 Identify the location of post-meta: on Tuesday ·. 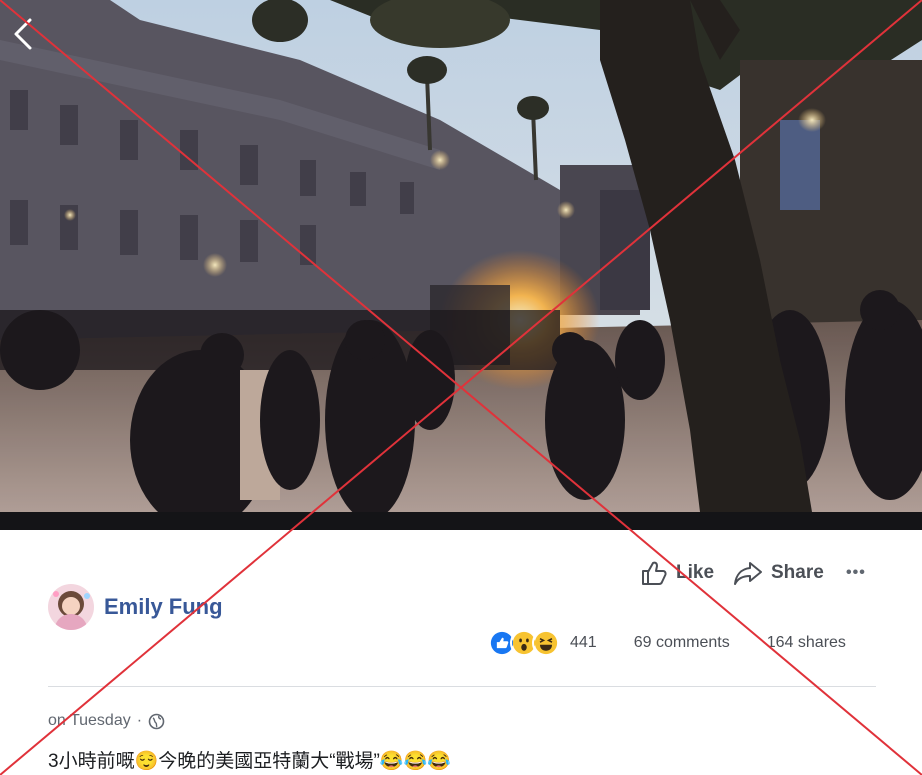
(106, 721).